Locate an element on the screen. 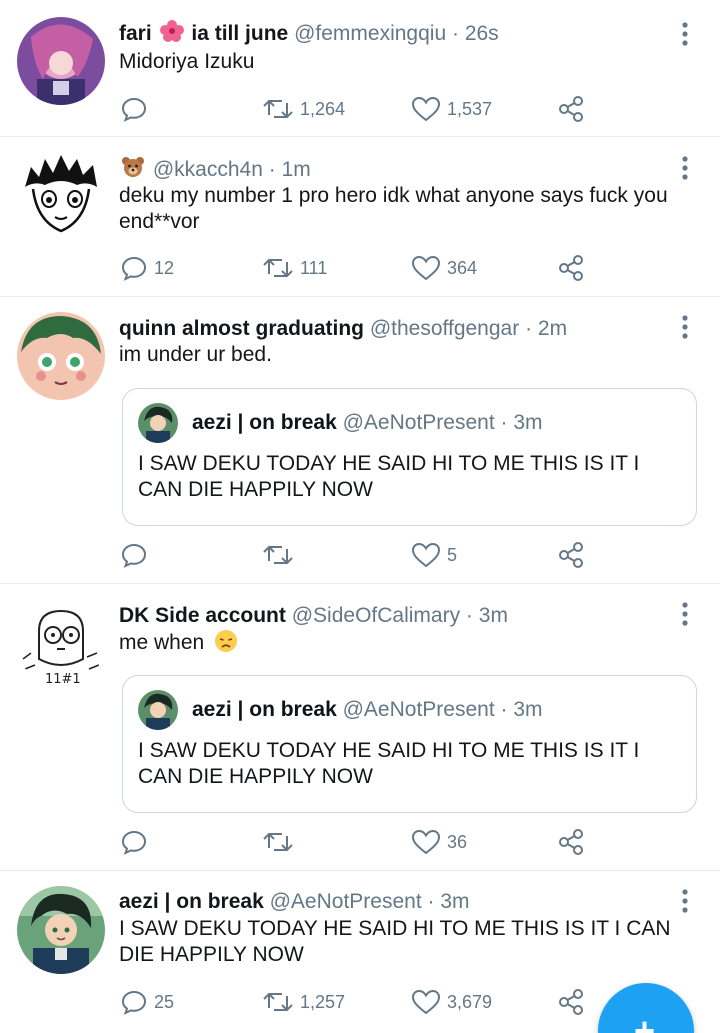 This screenshot has height=1033, width=720. tweet-time: 1m is located at coordinates (296, 169).